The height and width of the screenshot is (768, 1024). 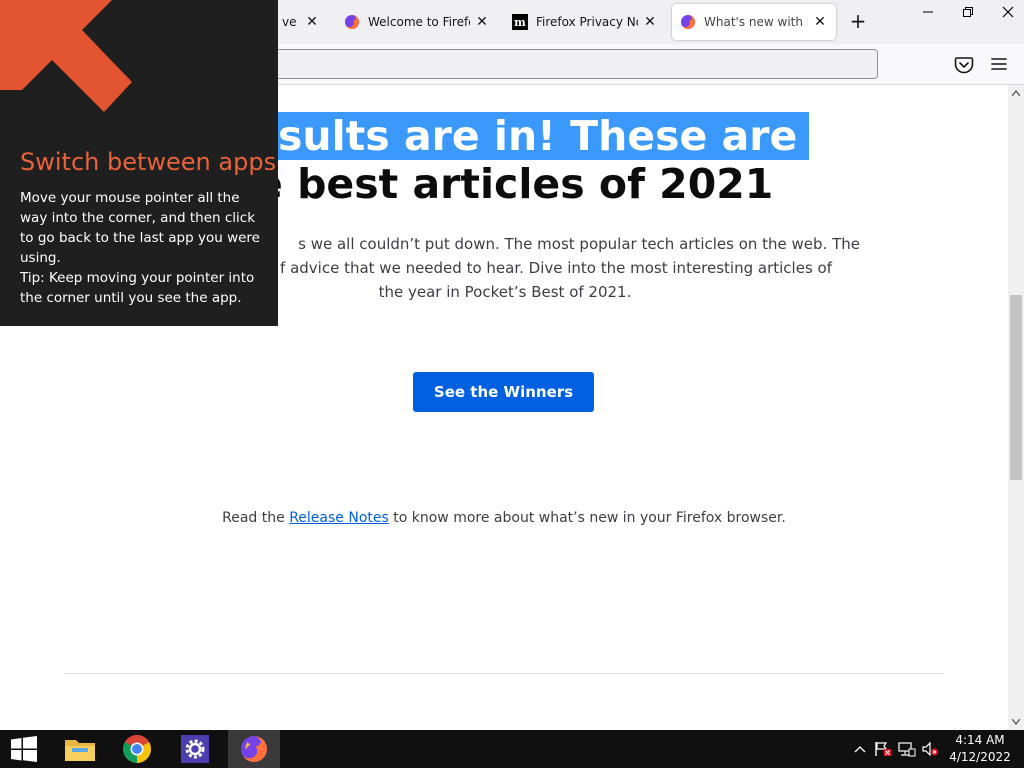 I want to click on taskbar: 4:14 AM 4/12/2022, so click(x=512, y=749).